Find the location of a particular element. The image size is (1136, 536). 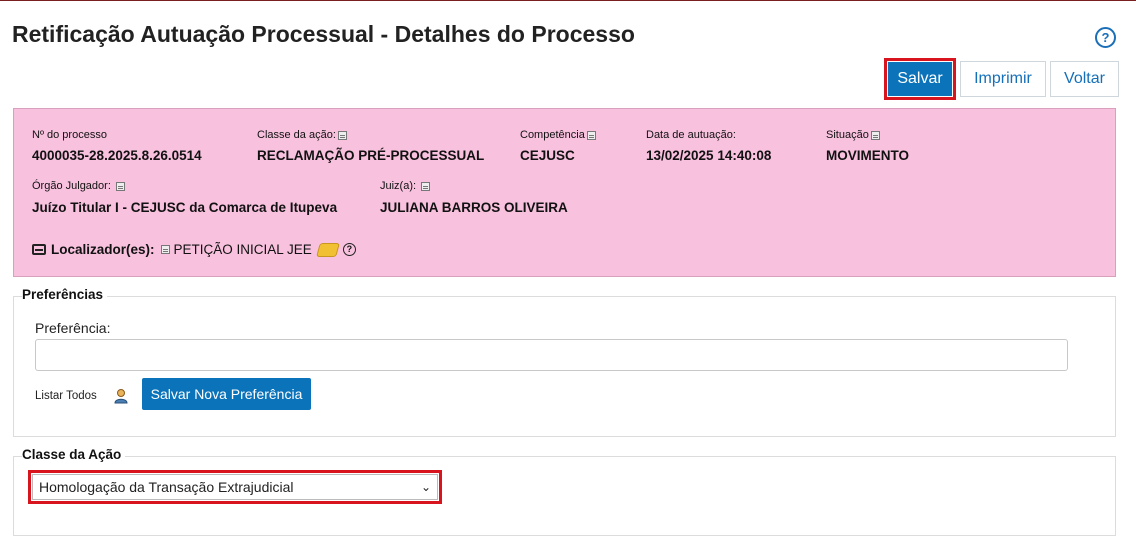

competencia-value: CEJUSC is located at coordinates (547, 155).